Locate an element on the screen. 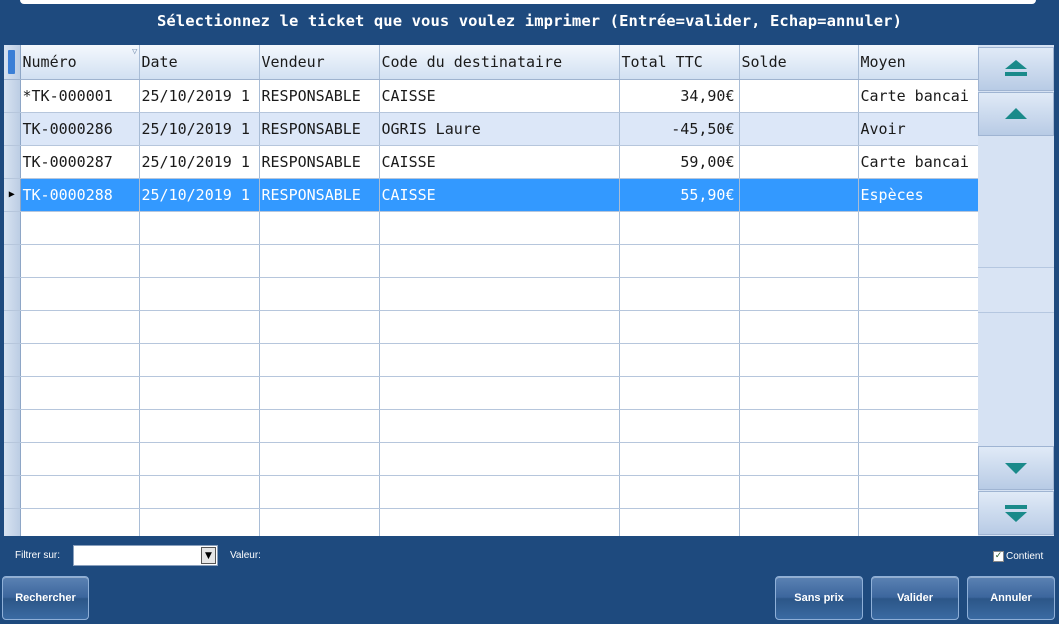 This screenshot has height=624, width=1059. page-down-icon is located at coordinates (1016, 513).